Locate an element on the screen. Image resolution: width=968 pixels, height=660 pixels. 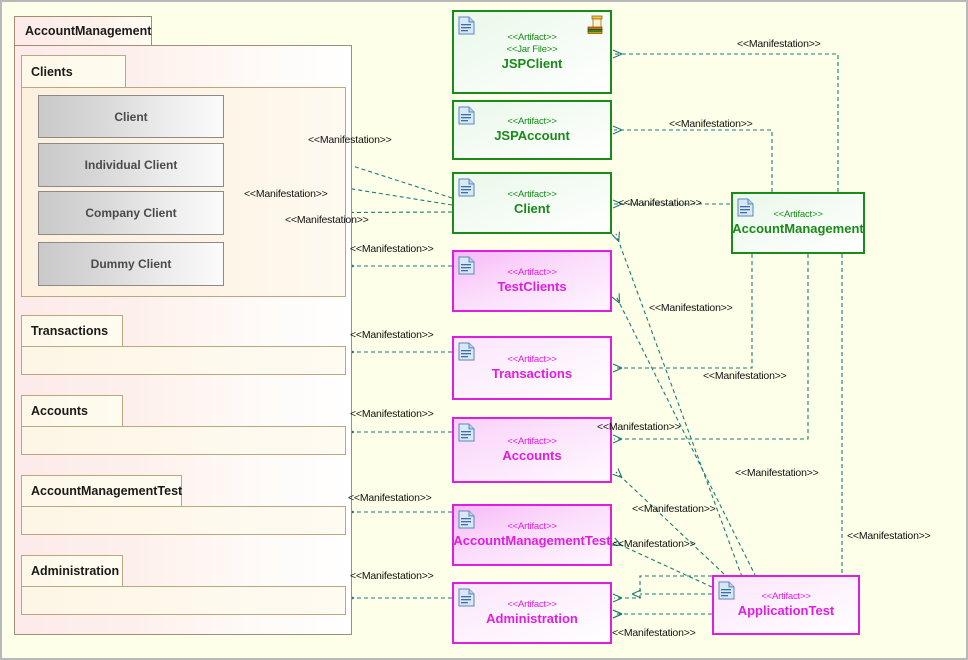
subpackage-tab-transactions: Transactions is located at coordinates (72, 331).